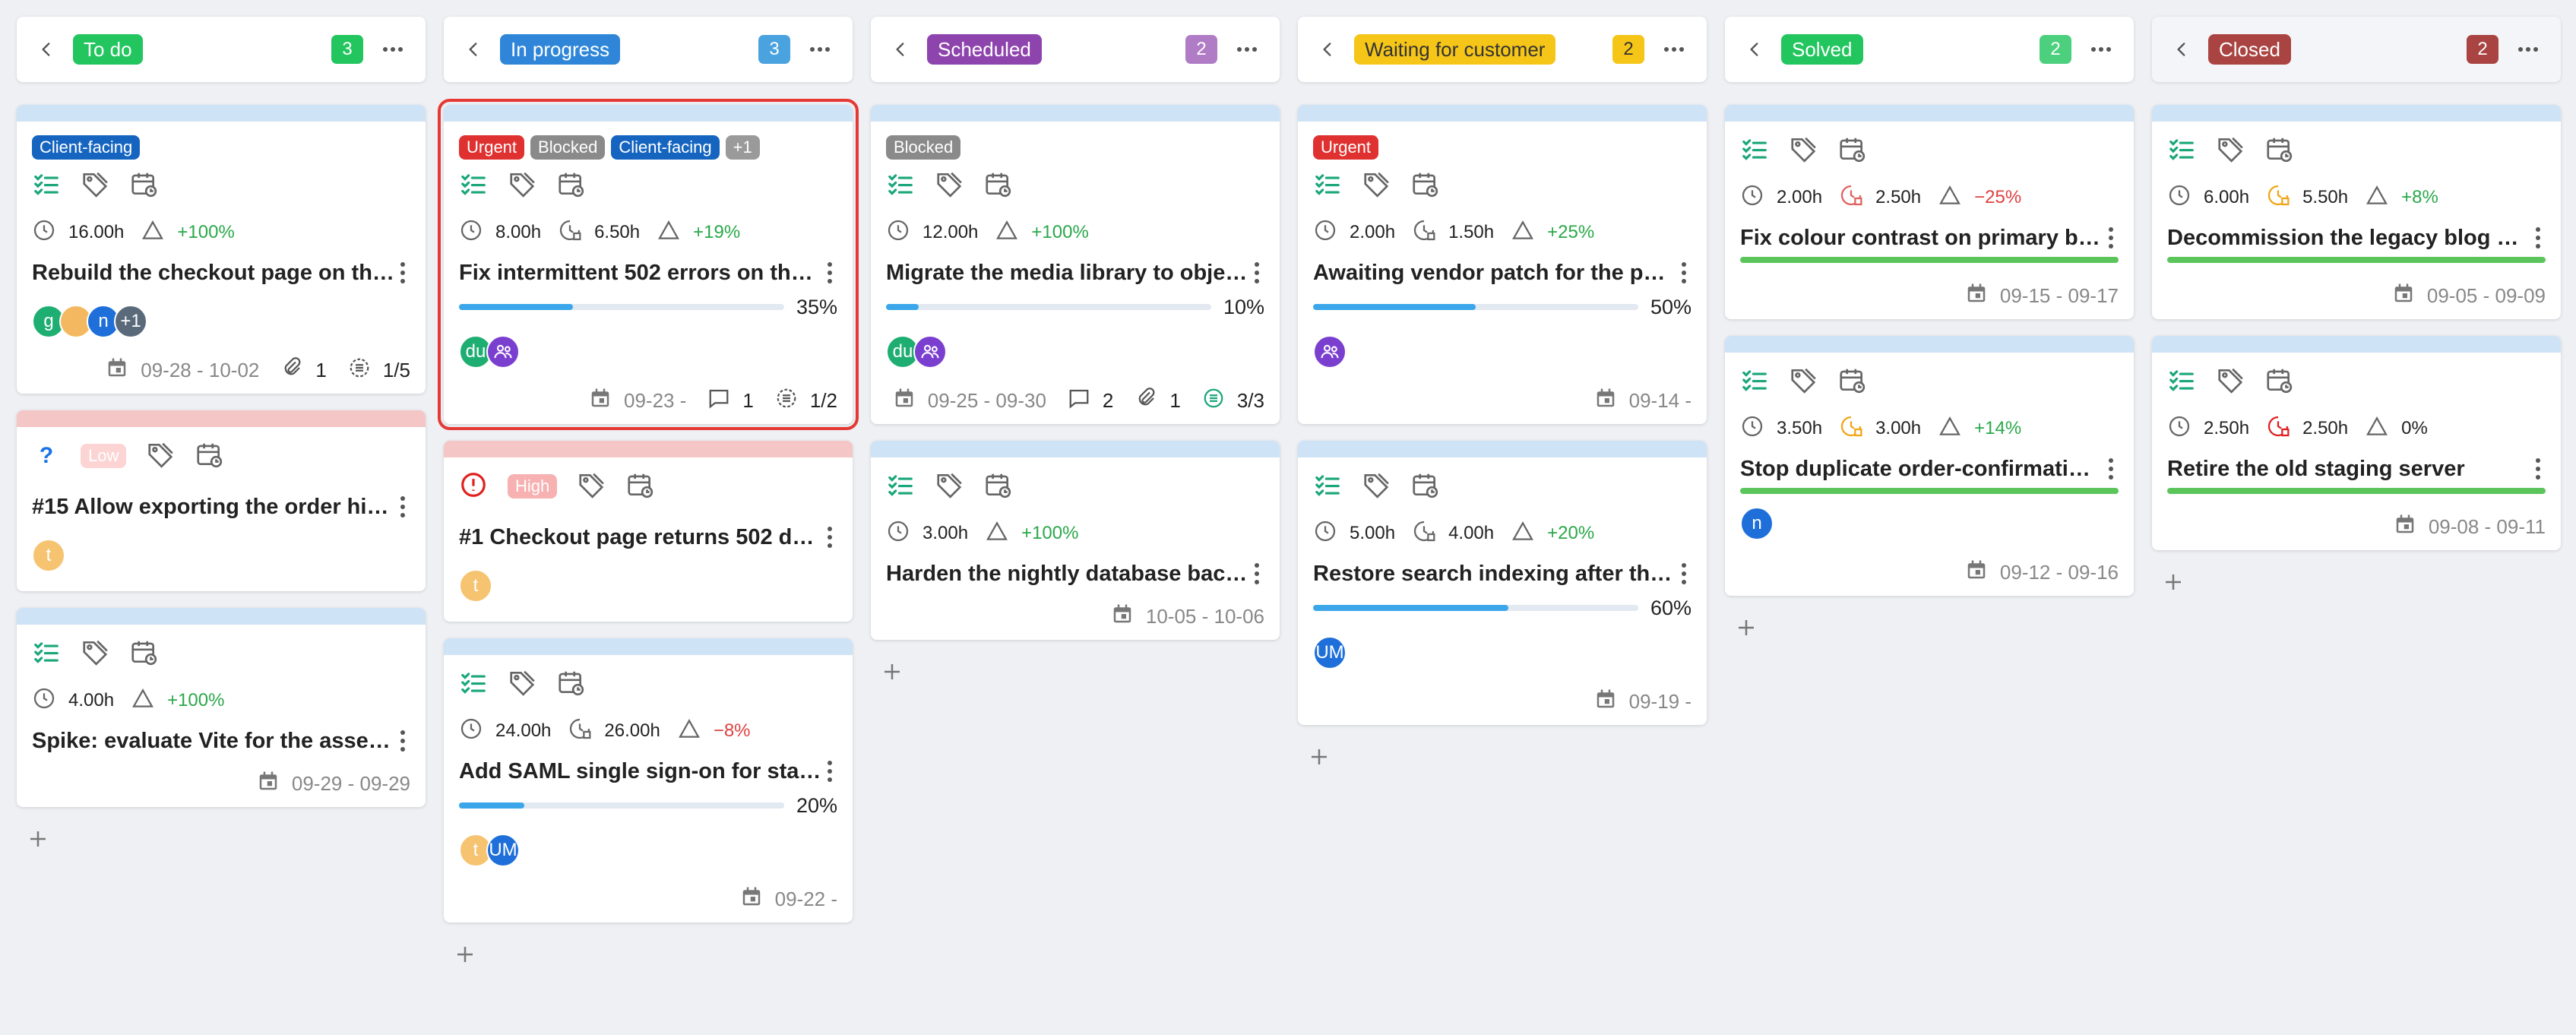 The width and height of the screenshot is (2576, 1035). I want to click on avatar: +1, so click(130, 321).